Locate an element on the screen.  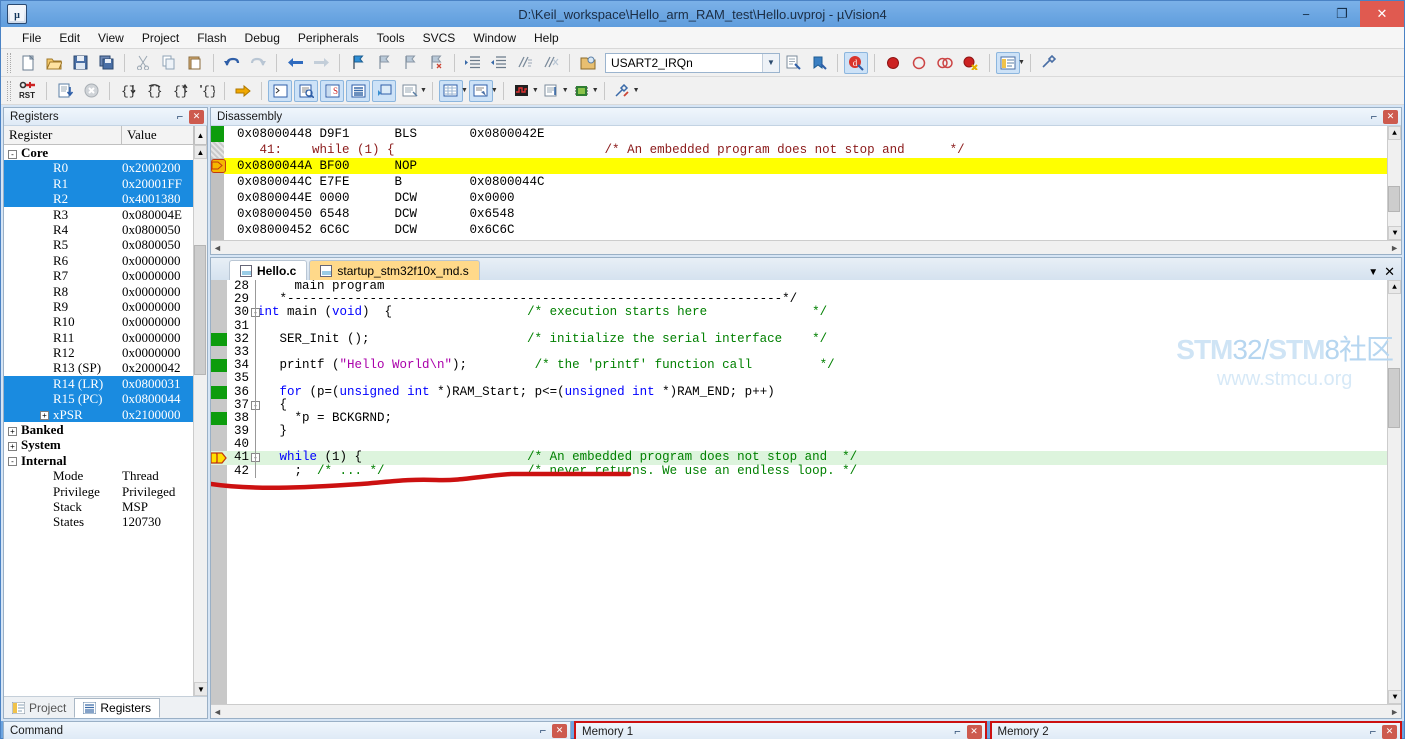
watch-window-icon is located at coordinates (410, 91).